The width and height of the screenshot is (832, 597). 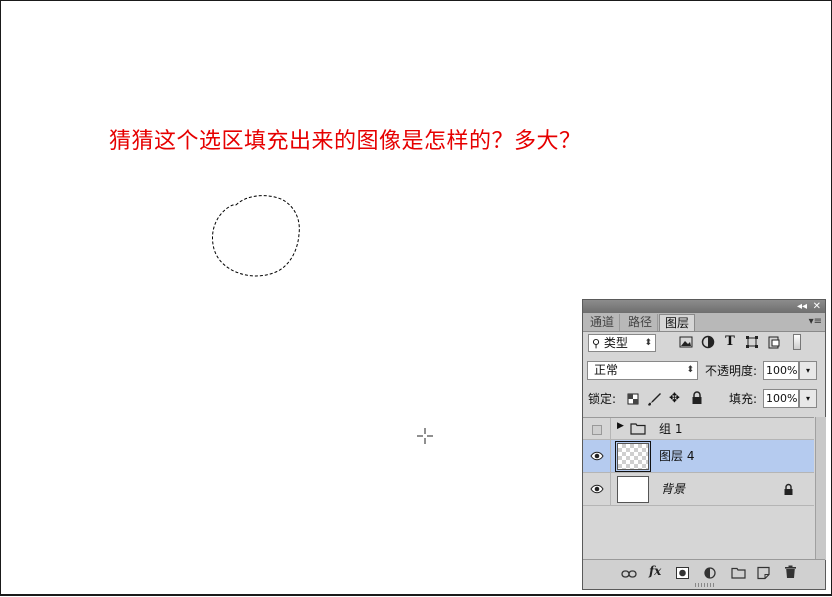 What do you see at coordinates (774, 342) in the screenshot?
I see `smart-object-filter-icon` at bounding box center [774, 342].